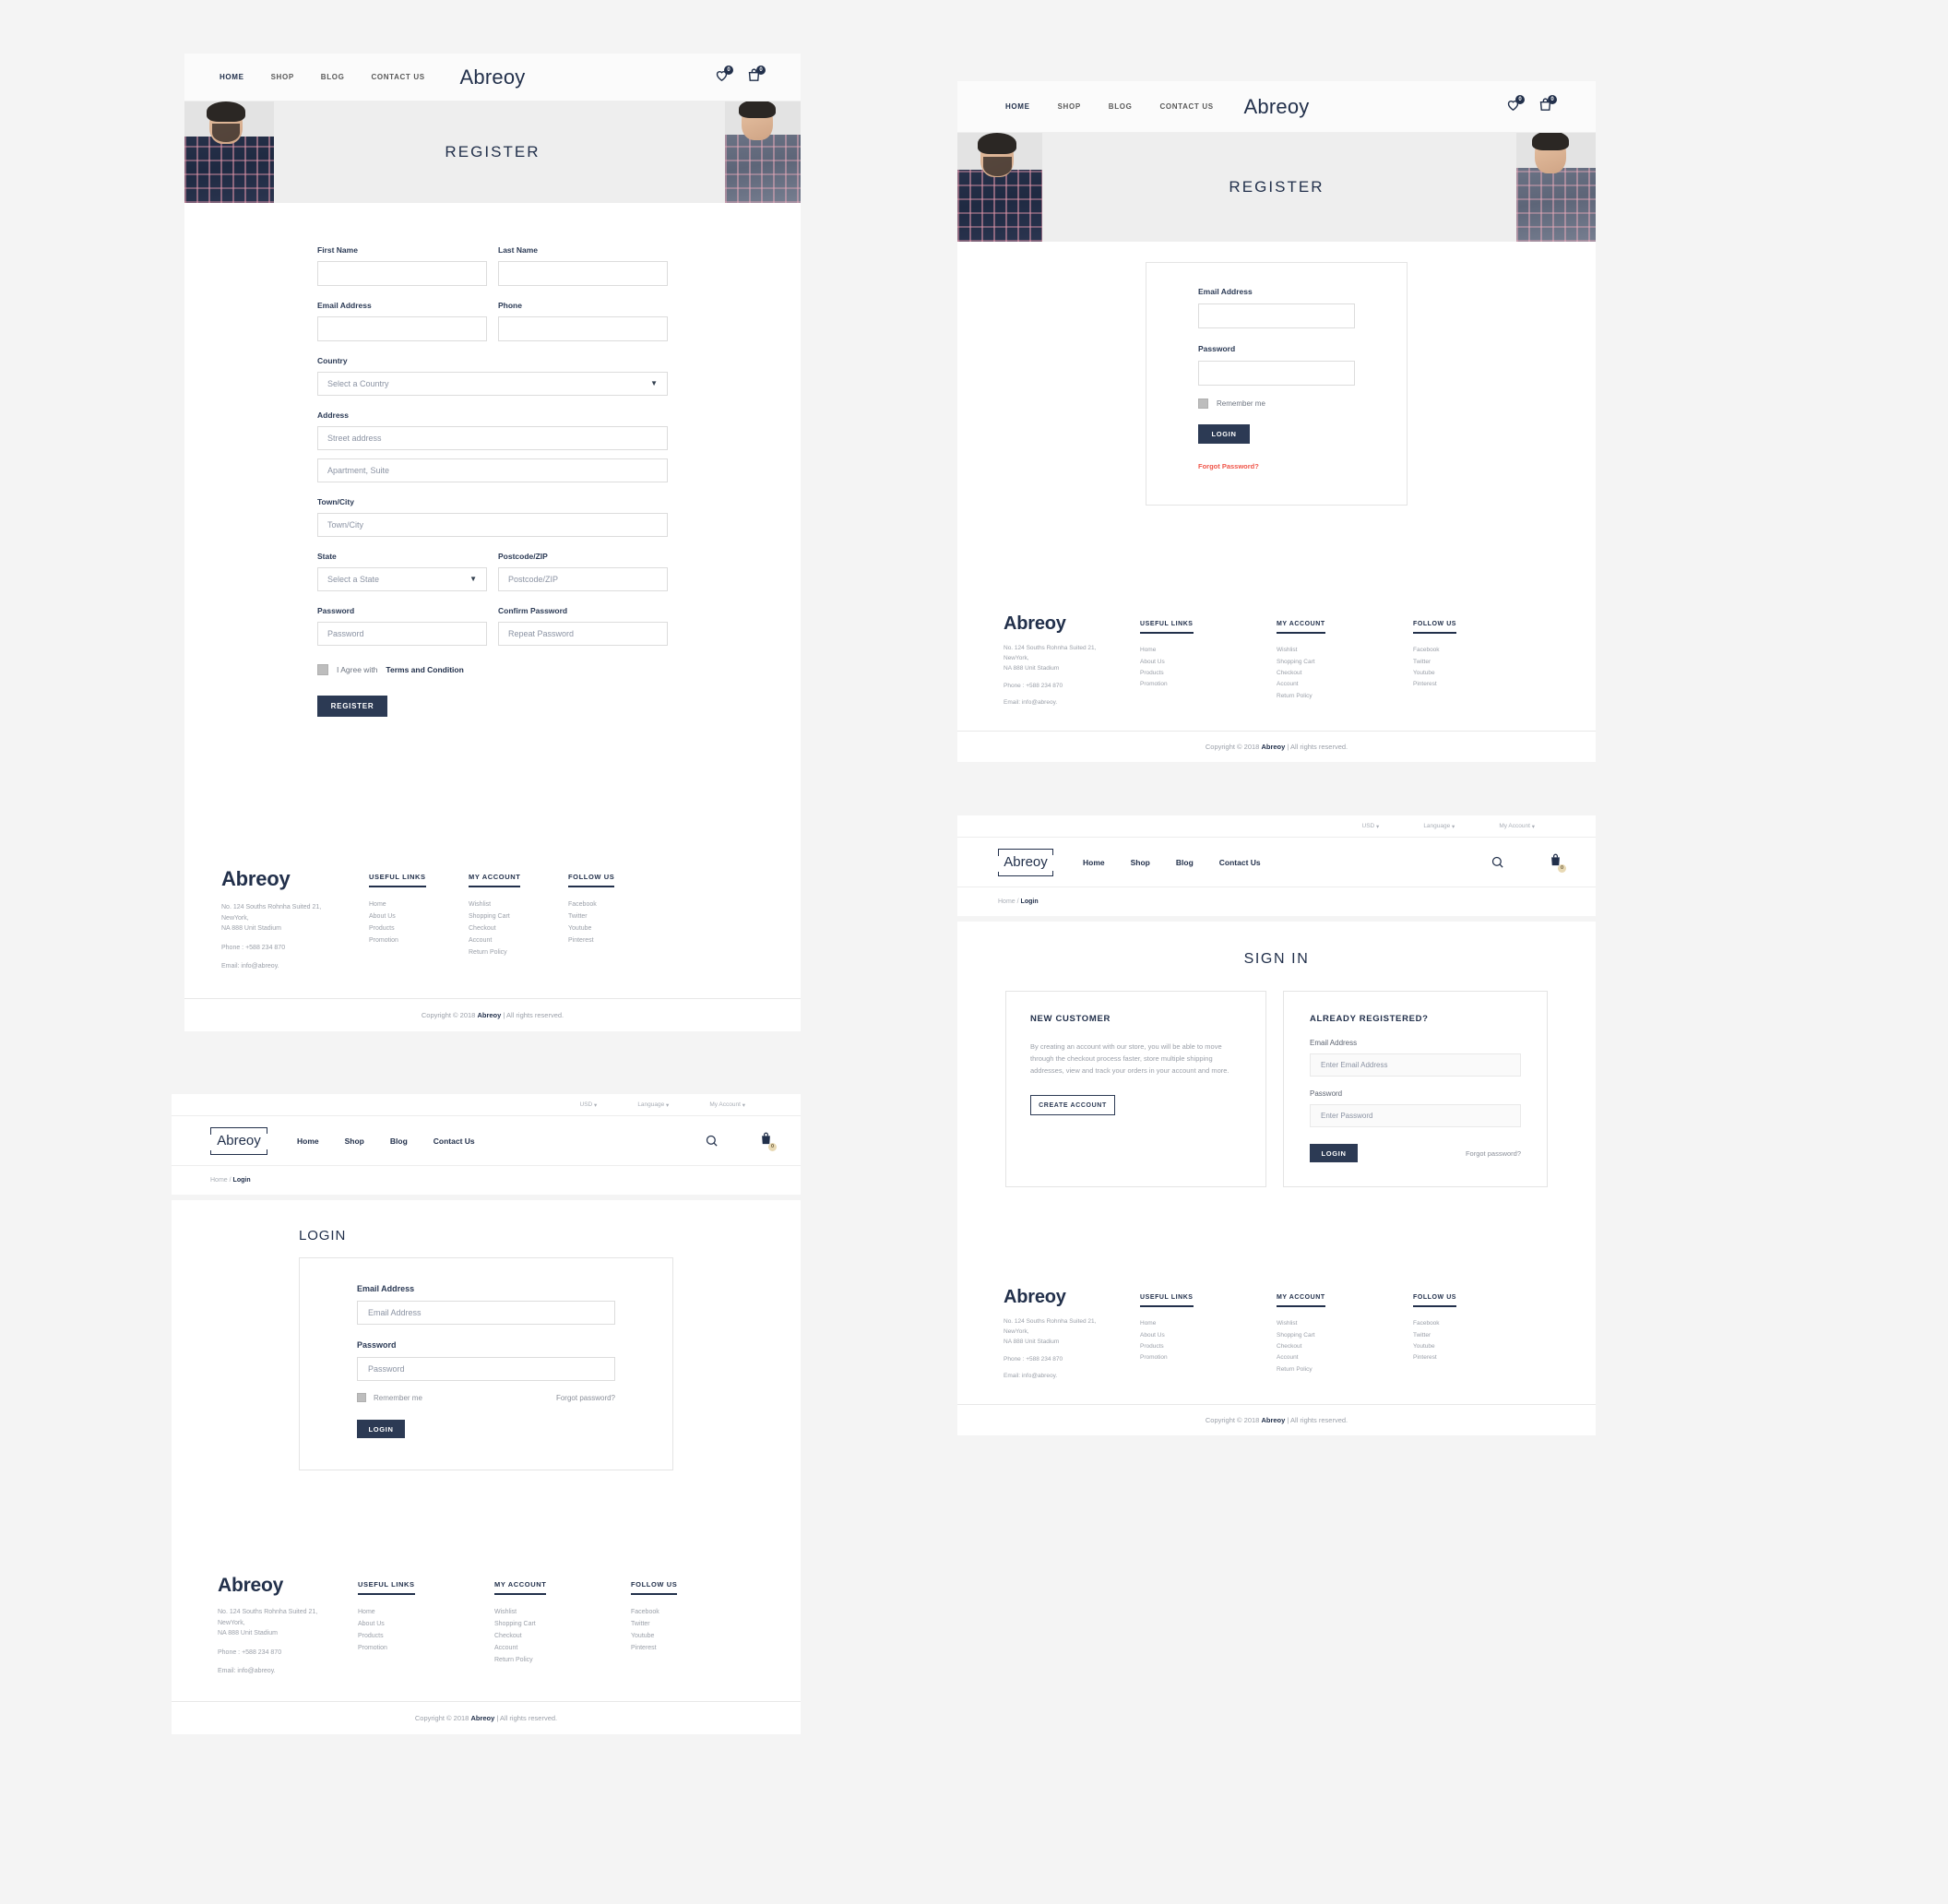 The width and height of the screenshot is (1948, 1904). I want to click on apartment-input: Apartment, Suite, so click(493, 470).